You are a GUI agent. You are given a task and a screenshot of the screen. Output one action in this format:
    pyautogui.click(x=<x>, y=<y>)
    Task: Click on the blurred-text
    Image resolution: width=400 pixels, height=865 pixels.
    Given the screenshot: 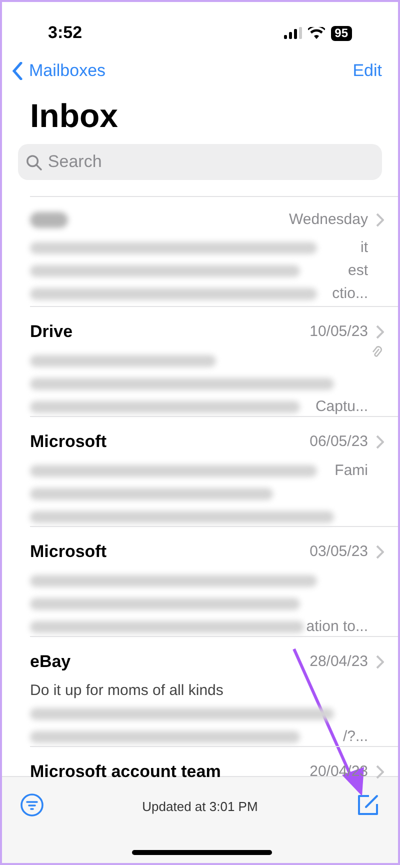 What is the action you would take?
    pyautogui.click(x=49, y=220)
    